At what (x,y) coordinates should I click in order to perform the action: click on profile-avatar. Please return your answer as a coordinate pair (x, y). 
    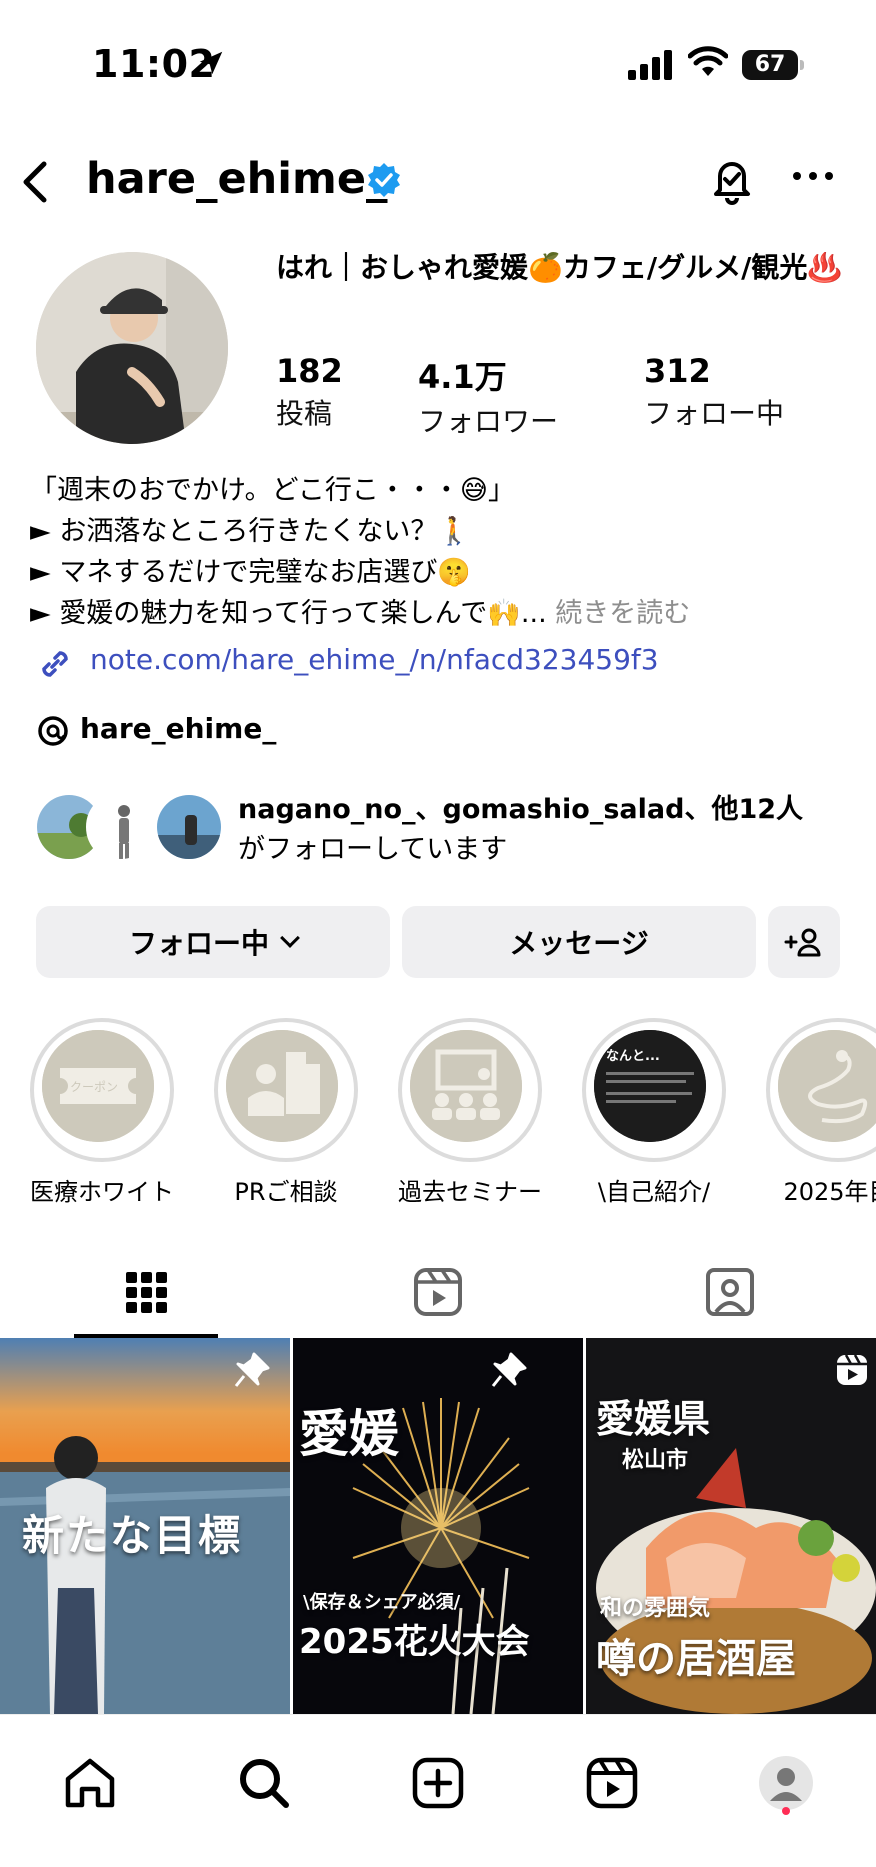
    Looking at the image, I should click on (132, 348).